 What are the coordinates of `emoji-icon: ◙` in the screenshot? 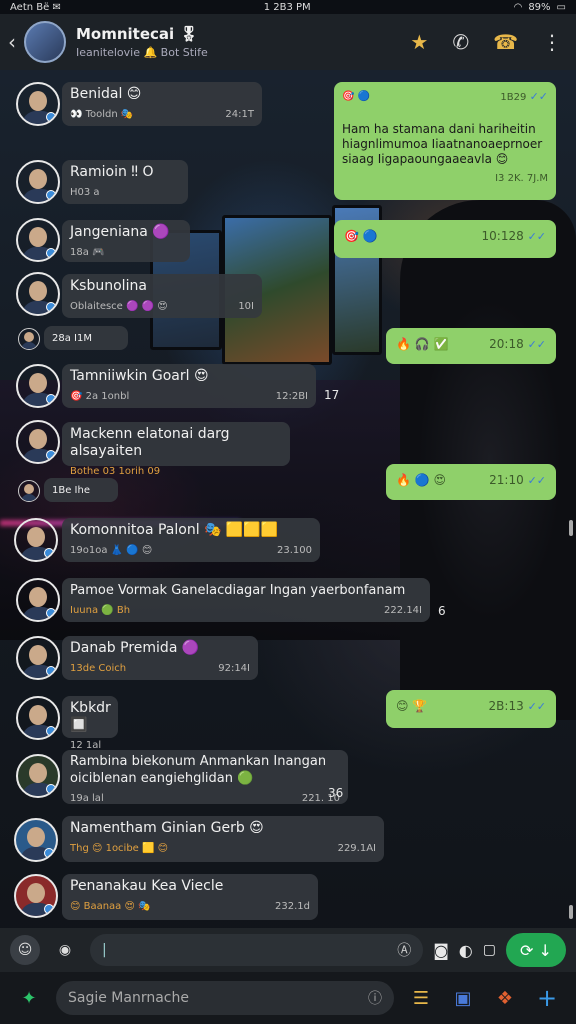 It's located at (441, 950).